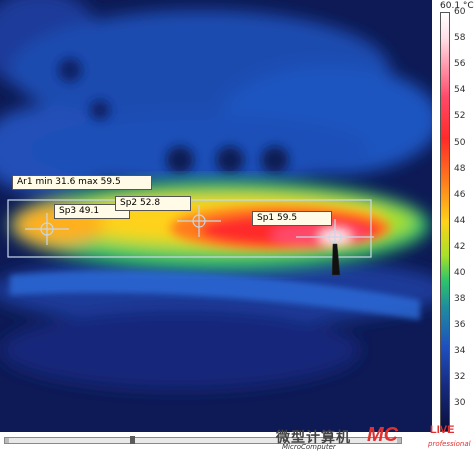 This screenshot has width=475, height=451. Describe the element at coordinates (383, 435) in the screenshot. I see `watermark-logo: MC` at that location.